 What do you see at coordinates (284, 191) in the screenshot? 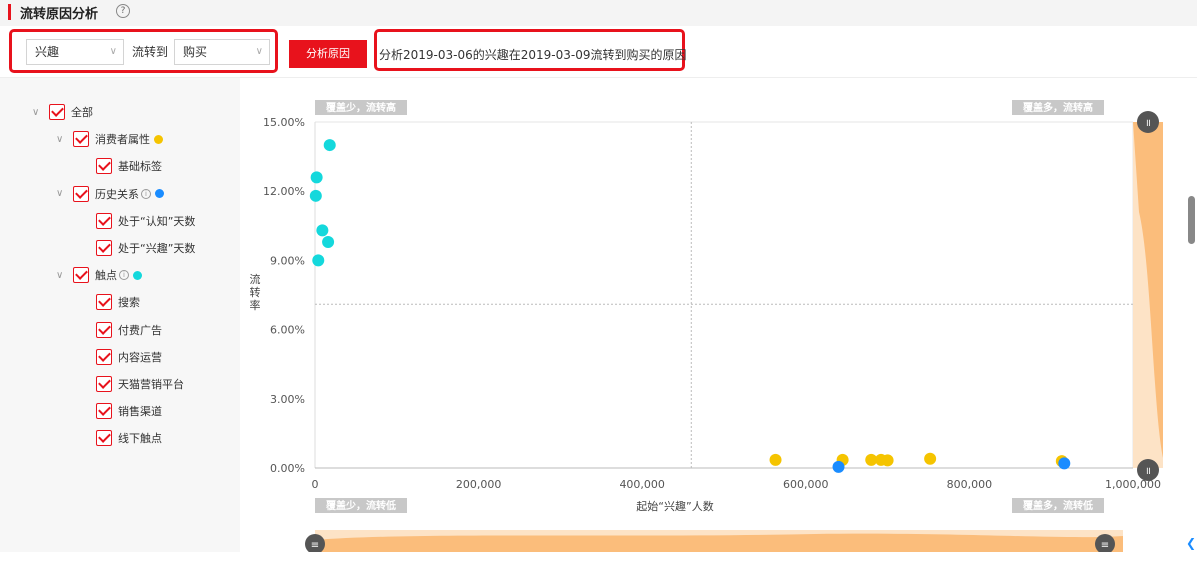
I see `y-tick-label: 12.00%` at bounding box center [284, 191].